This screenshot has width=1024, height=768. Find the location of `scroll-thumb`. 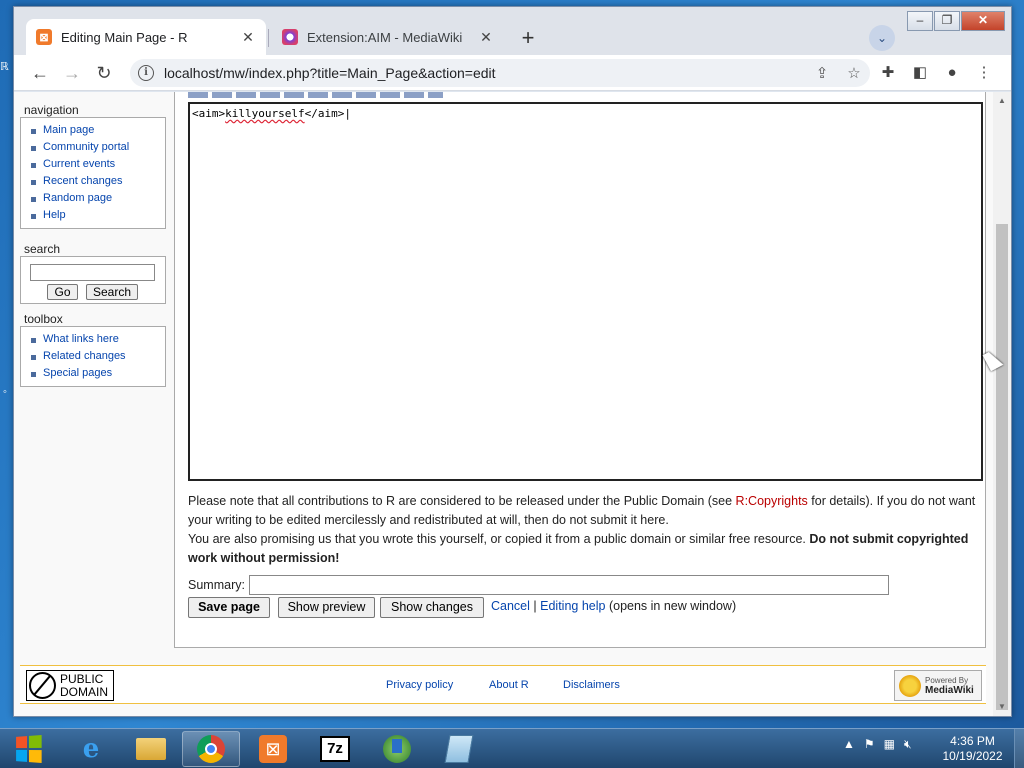

scroll-thumb is located at coordinates (1002, 467).